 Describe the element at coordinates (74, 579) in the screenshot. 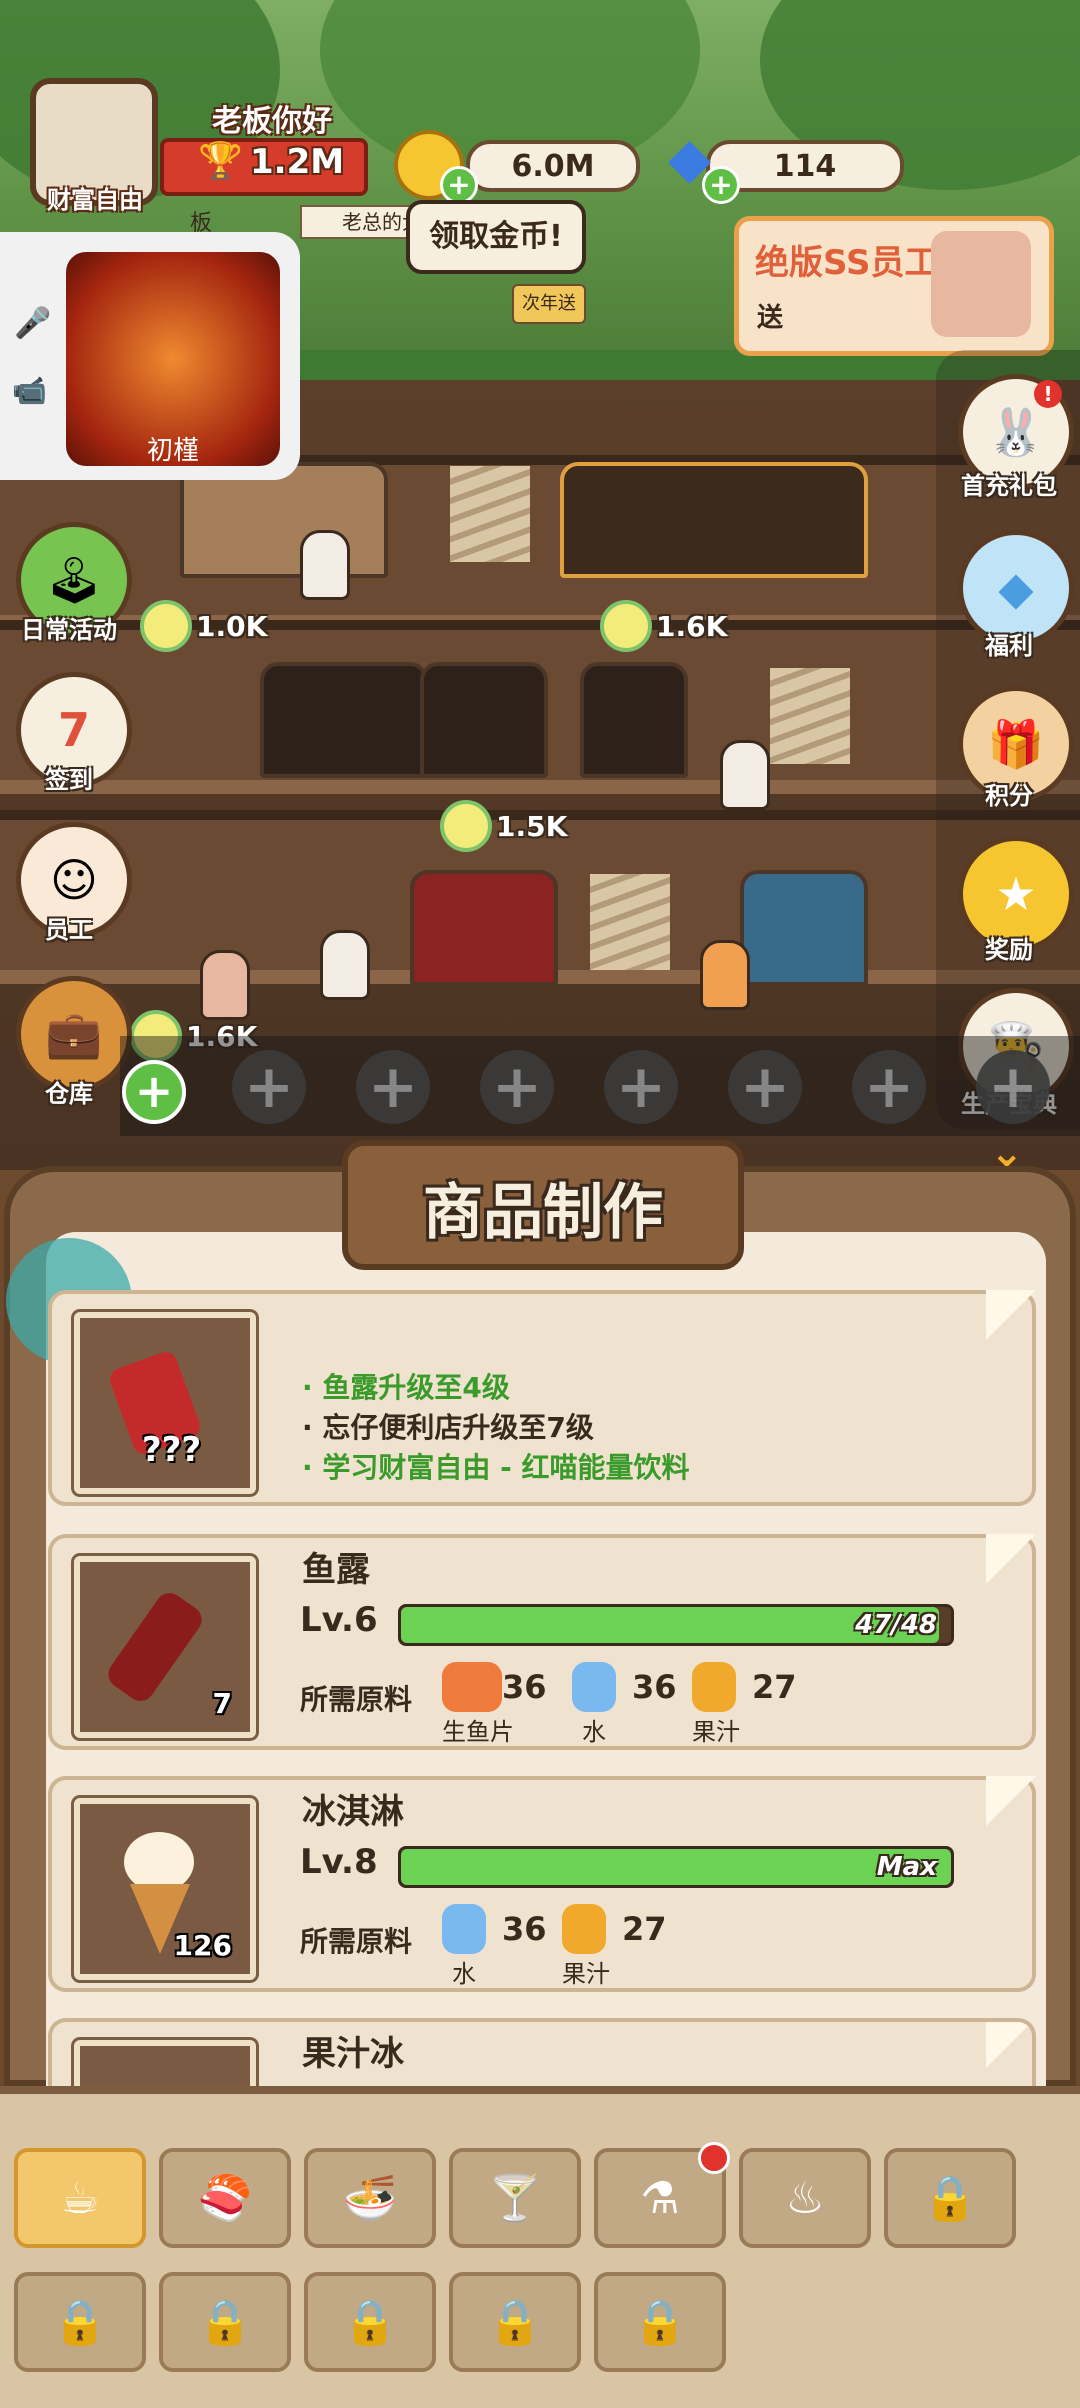

I see `game-console-icon: 🕹` at that location.